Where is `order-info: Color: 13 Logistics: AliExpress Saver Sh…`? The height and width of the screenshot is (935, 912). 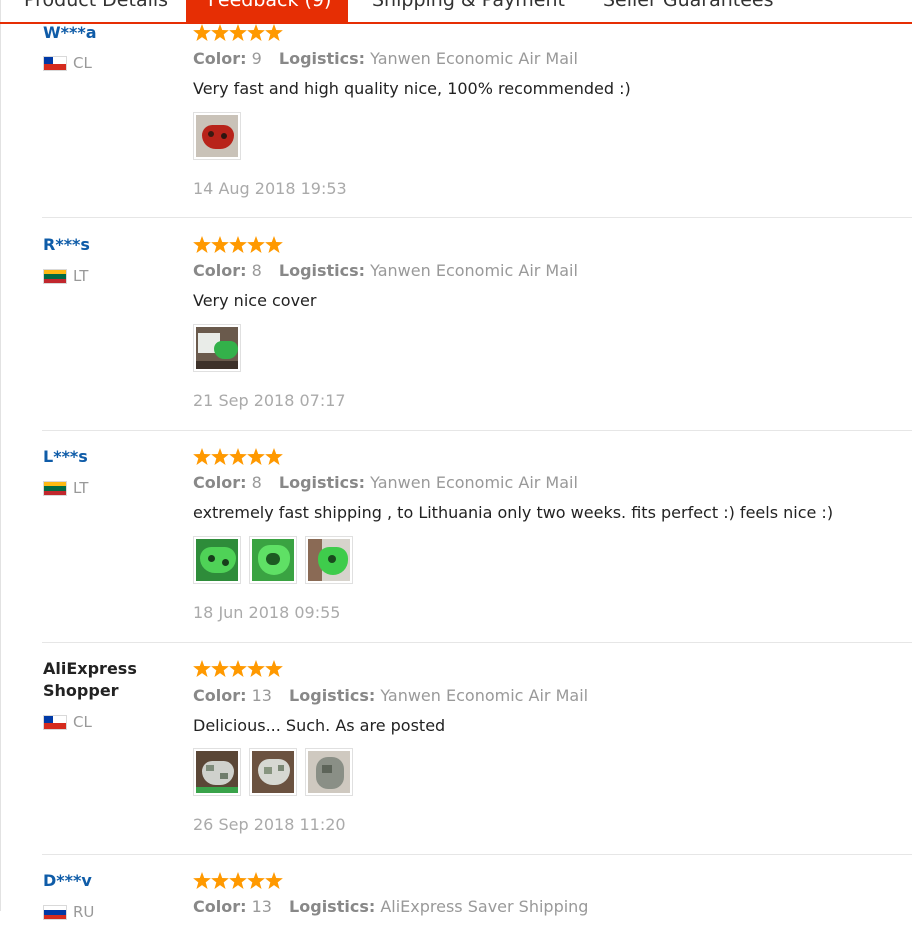 order-info: Color: 13 Logistics: AliExpress Saver Sh… is located at coordinates (390, 907).